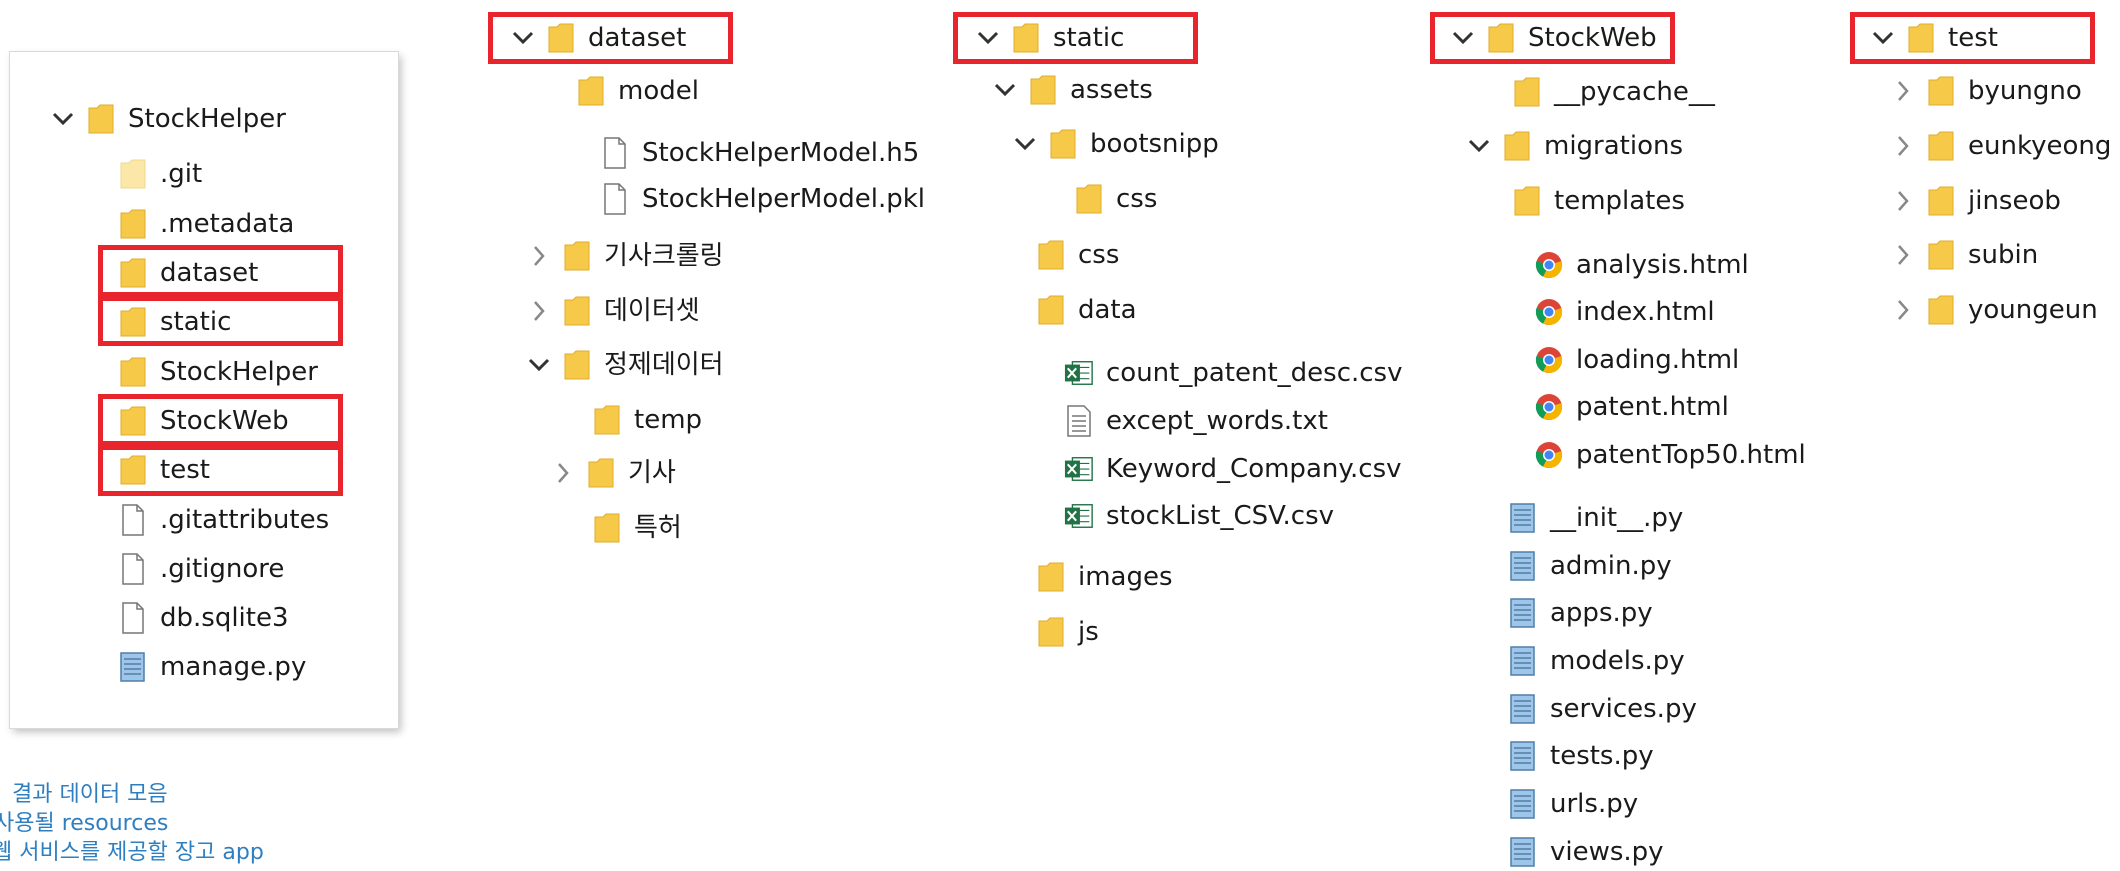 The image size is (2120, 871). Describe the element at coordinates (664, 256) in the screenshot. I see `tree-item-label: 기사크롤링` at that location.